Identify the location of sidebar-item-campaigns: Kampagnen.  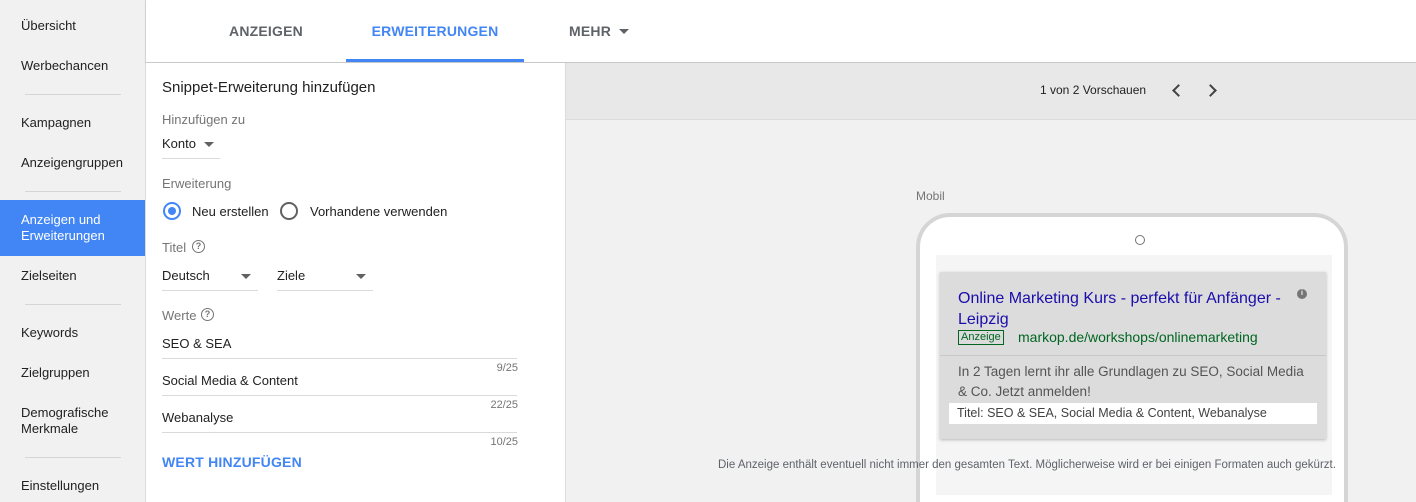
(72, 123).